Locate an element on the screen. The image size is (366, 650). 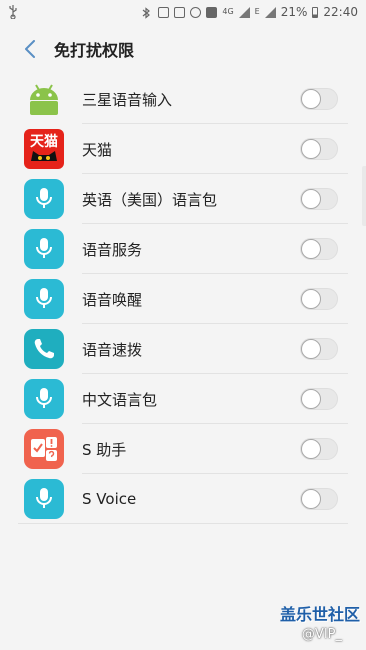
data-type: E is located at coordinates (257, 11).